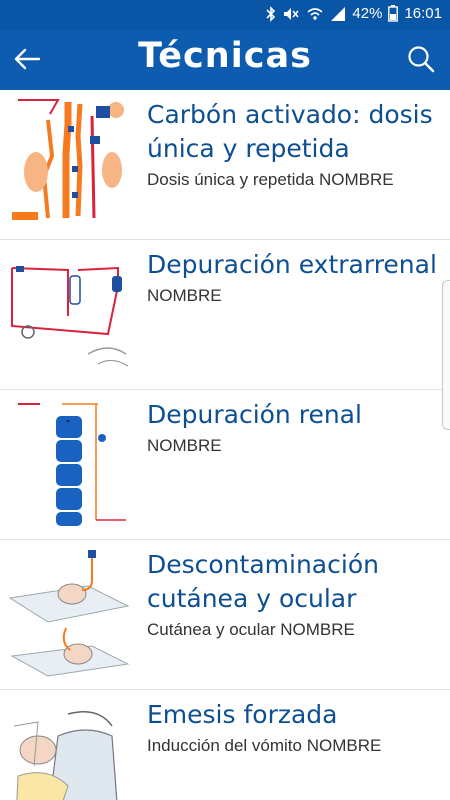  Describe the element at coordinates (338, 14) in the screenshot. I see `signal-icon` at that location.